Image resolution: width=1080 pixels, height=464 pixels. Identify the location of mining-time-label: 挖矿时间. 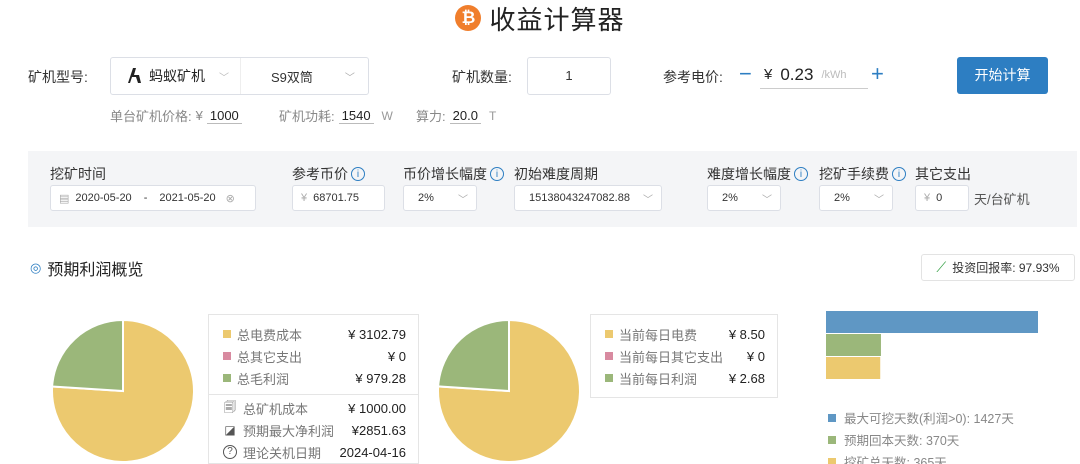
(78, 174).